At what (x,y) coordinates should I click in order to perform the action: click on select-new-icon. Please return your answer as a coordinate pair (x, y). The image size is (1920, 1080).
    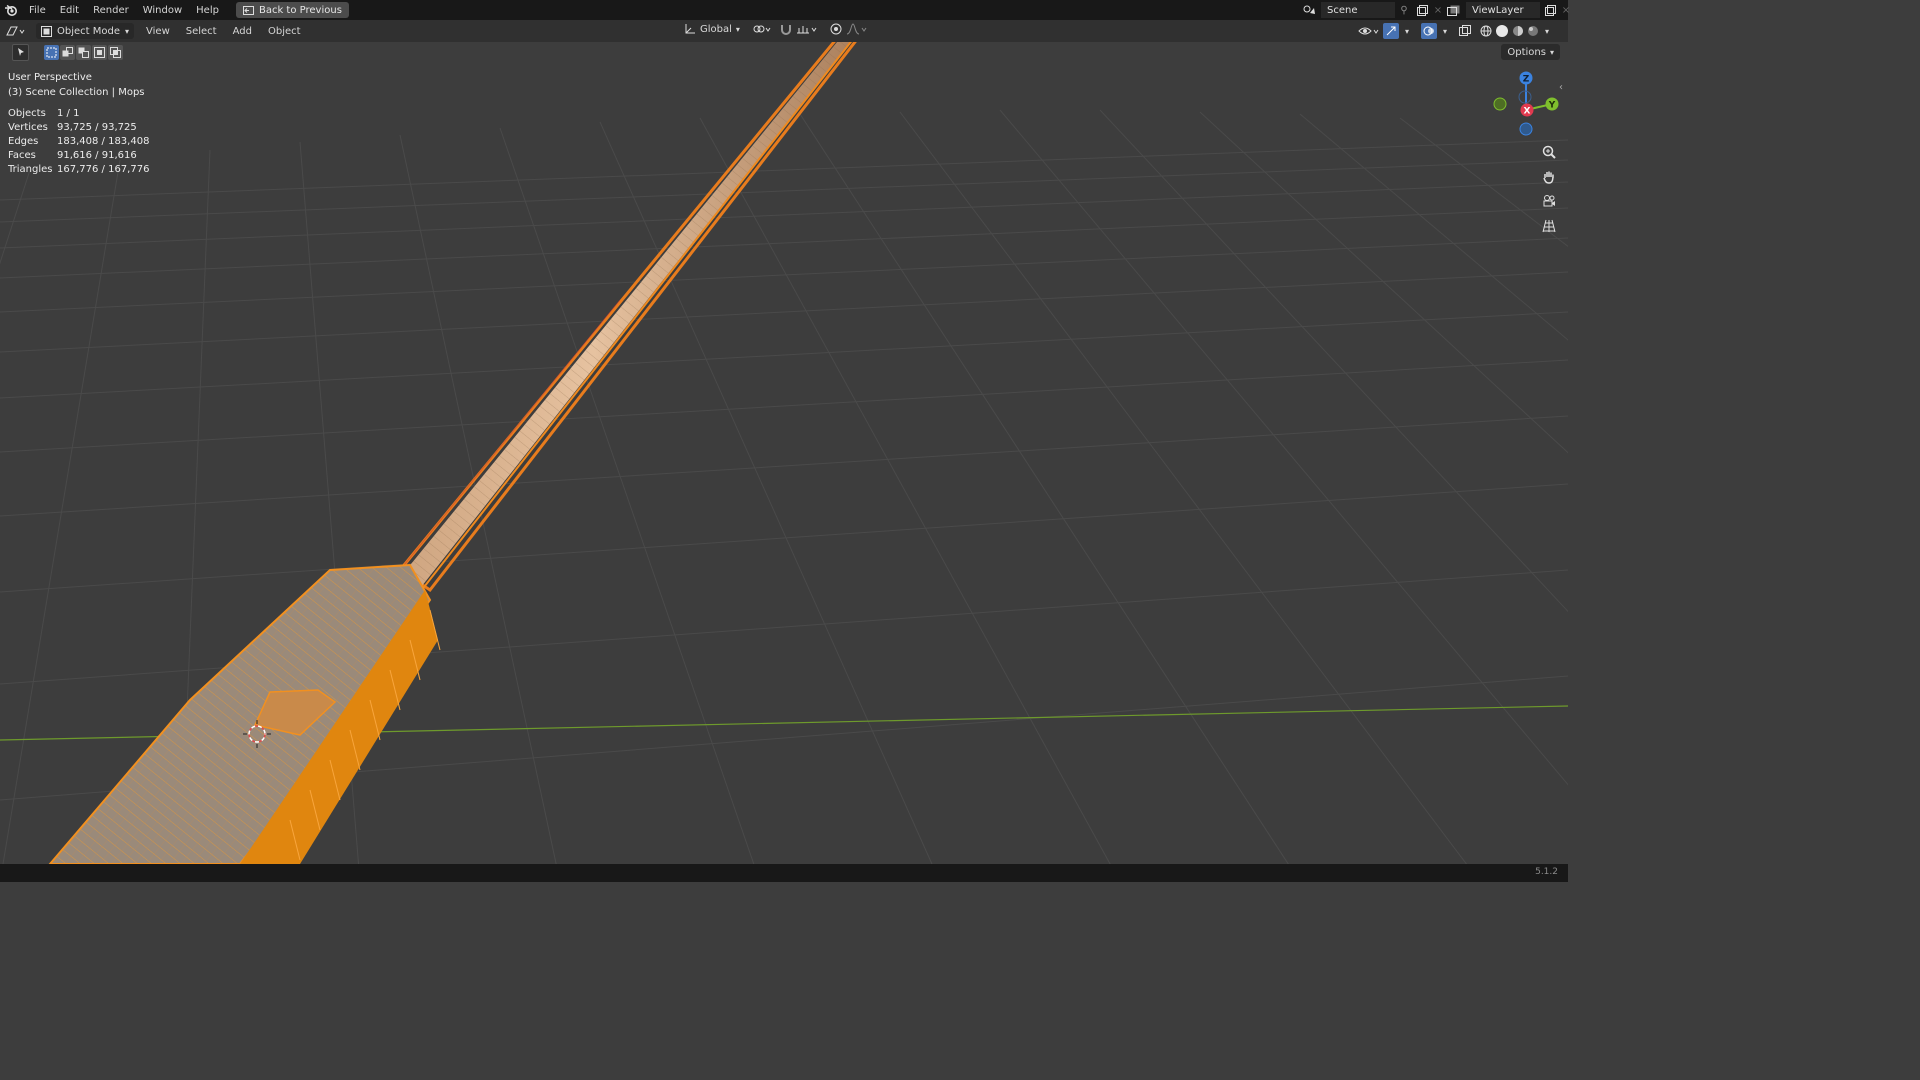
    Looking at the image, I should click on (51, 52).